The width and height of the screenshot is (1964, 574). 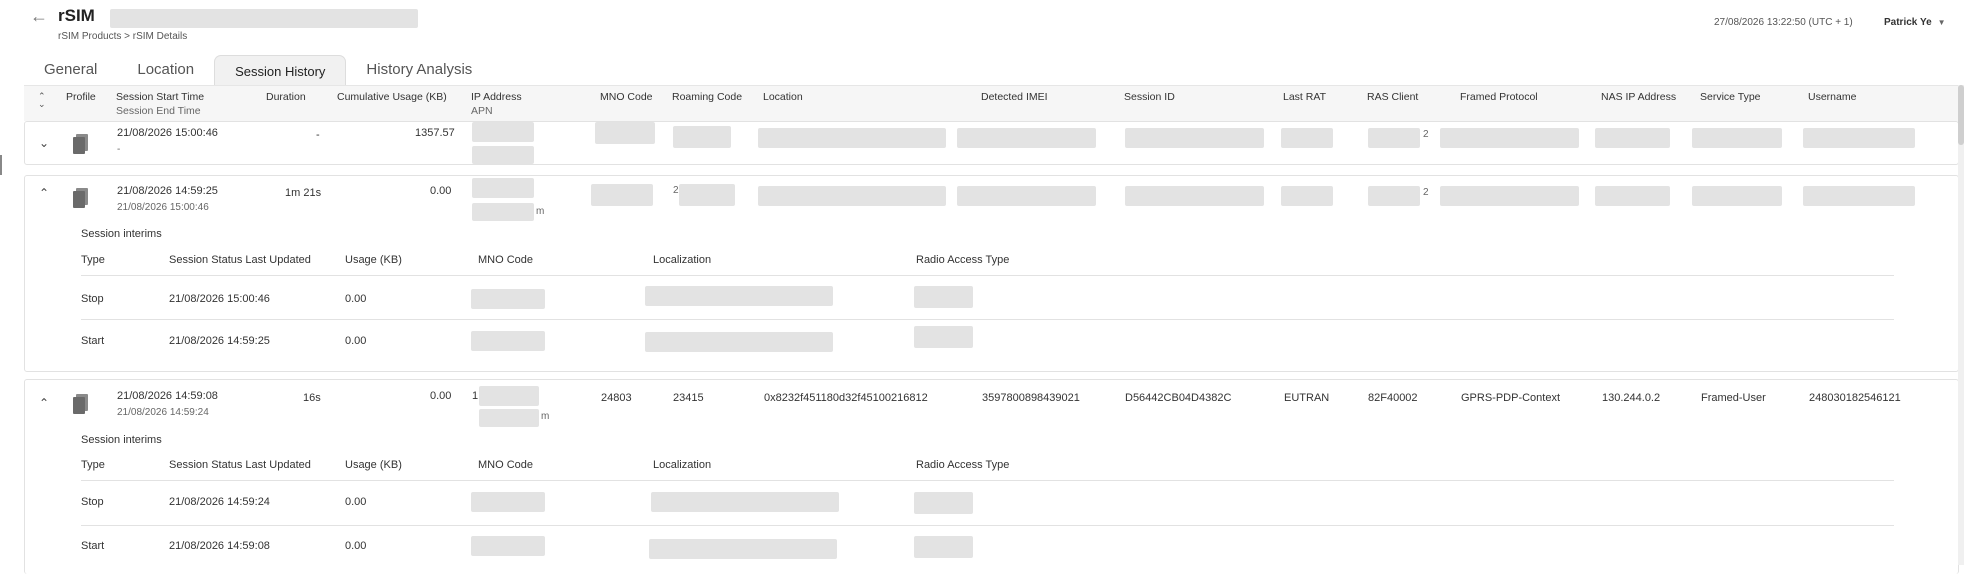 What do you see at coordinates (165, 70) in the screenshot?
I see `tab-location: Location` at bounding box center [165, 70].